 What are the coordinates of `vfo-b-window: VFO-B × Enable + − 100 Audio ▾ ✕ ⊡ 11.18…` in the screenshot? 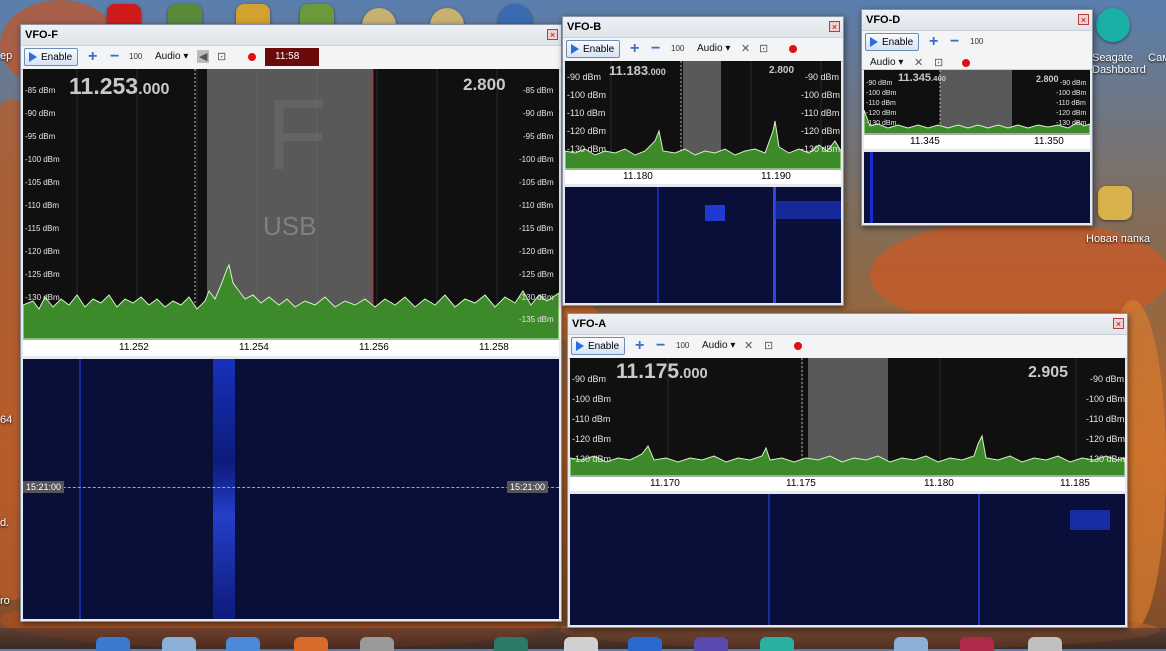 It's located at (703, 161).